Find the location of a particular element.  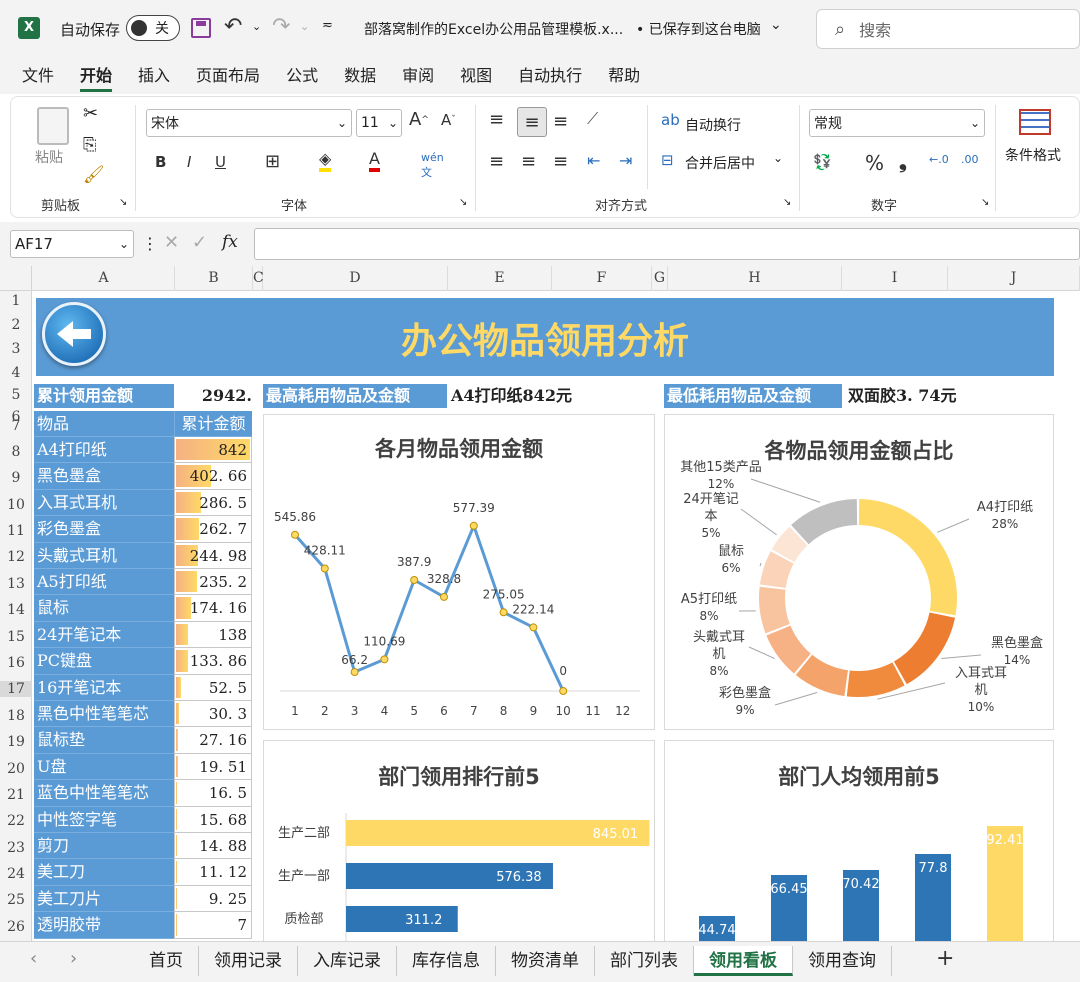

row-header: 20 is located at coordinates (16, 769).